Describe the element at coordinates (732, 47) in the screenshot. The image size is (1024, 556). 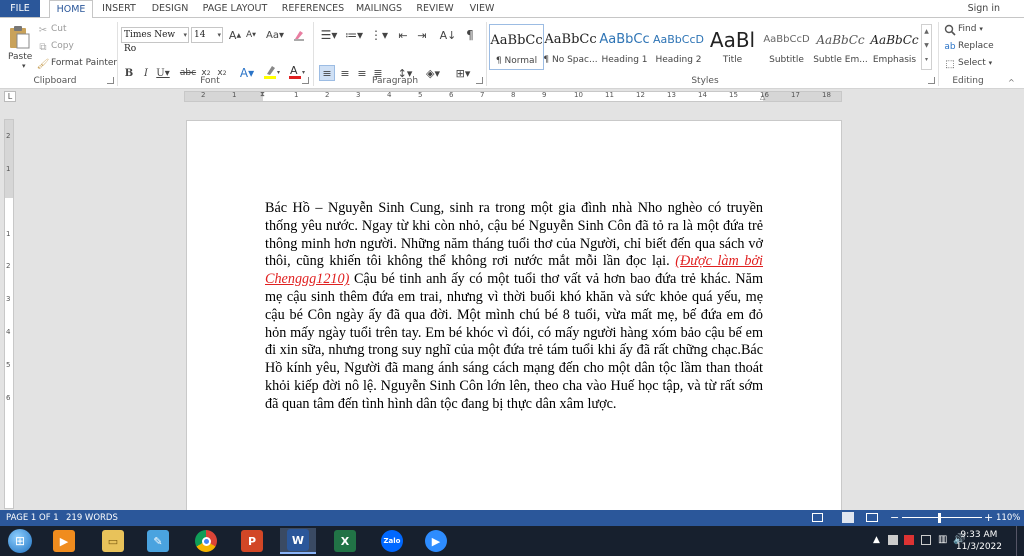
I see `style-title: AaBl Title` at that location.